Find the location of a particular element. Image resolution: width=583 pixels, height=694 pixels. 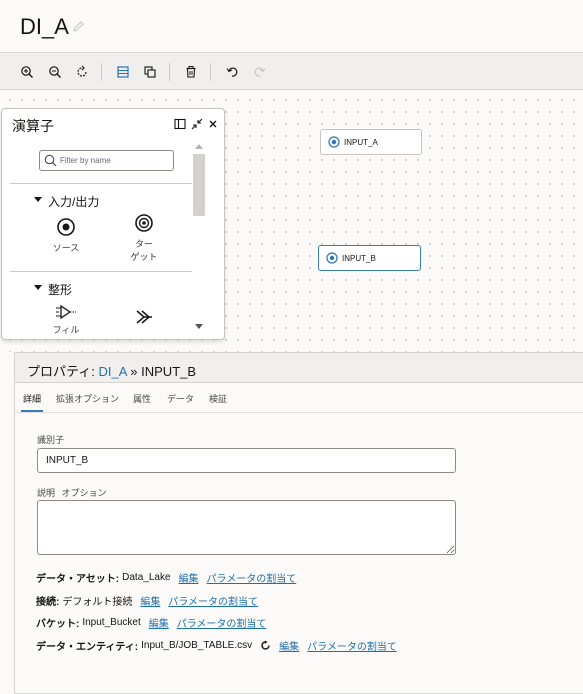

properties-prefix: プロパティ: is located at coordinates (61, 371).